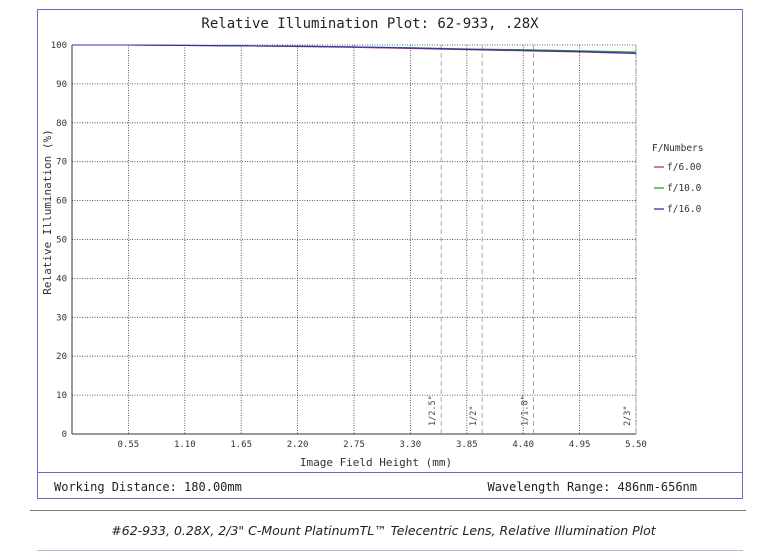 The image size is (767, 553). I want to click on caption-rule, so click(388, 510).